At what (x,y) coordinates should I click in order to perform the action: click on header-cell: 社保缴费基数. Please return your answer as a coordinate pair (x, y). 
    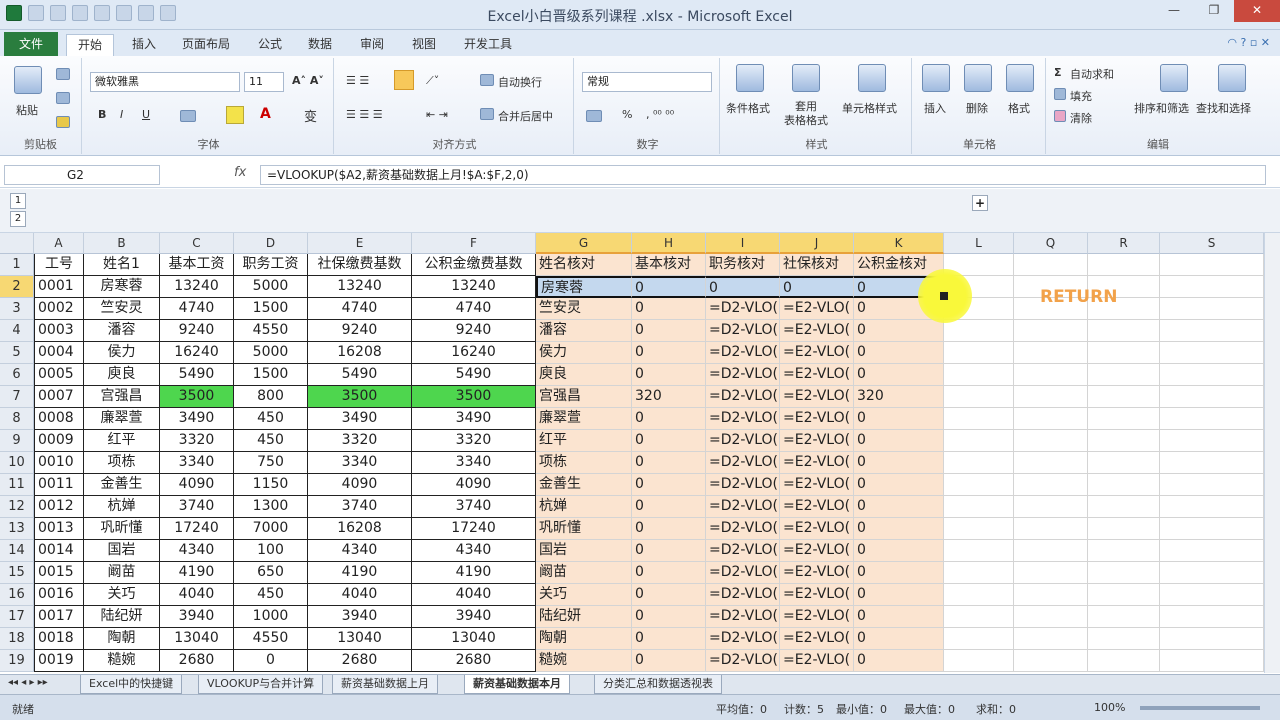
    Looking at the image, I should click on (360, 265).